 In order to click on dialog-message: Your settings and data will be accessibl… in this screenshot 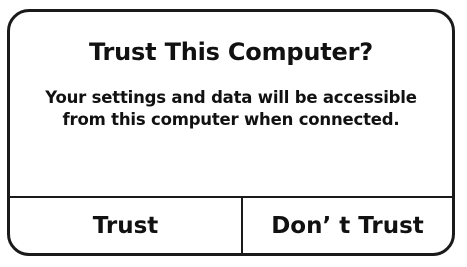, I will do `click(231, 108)`.